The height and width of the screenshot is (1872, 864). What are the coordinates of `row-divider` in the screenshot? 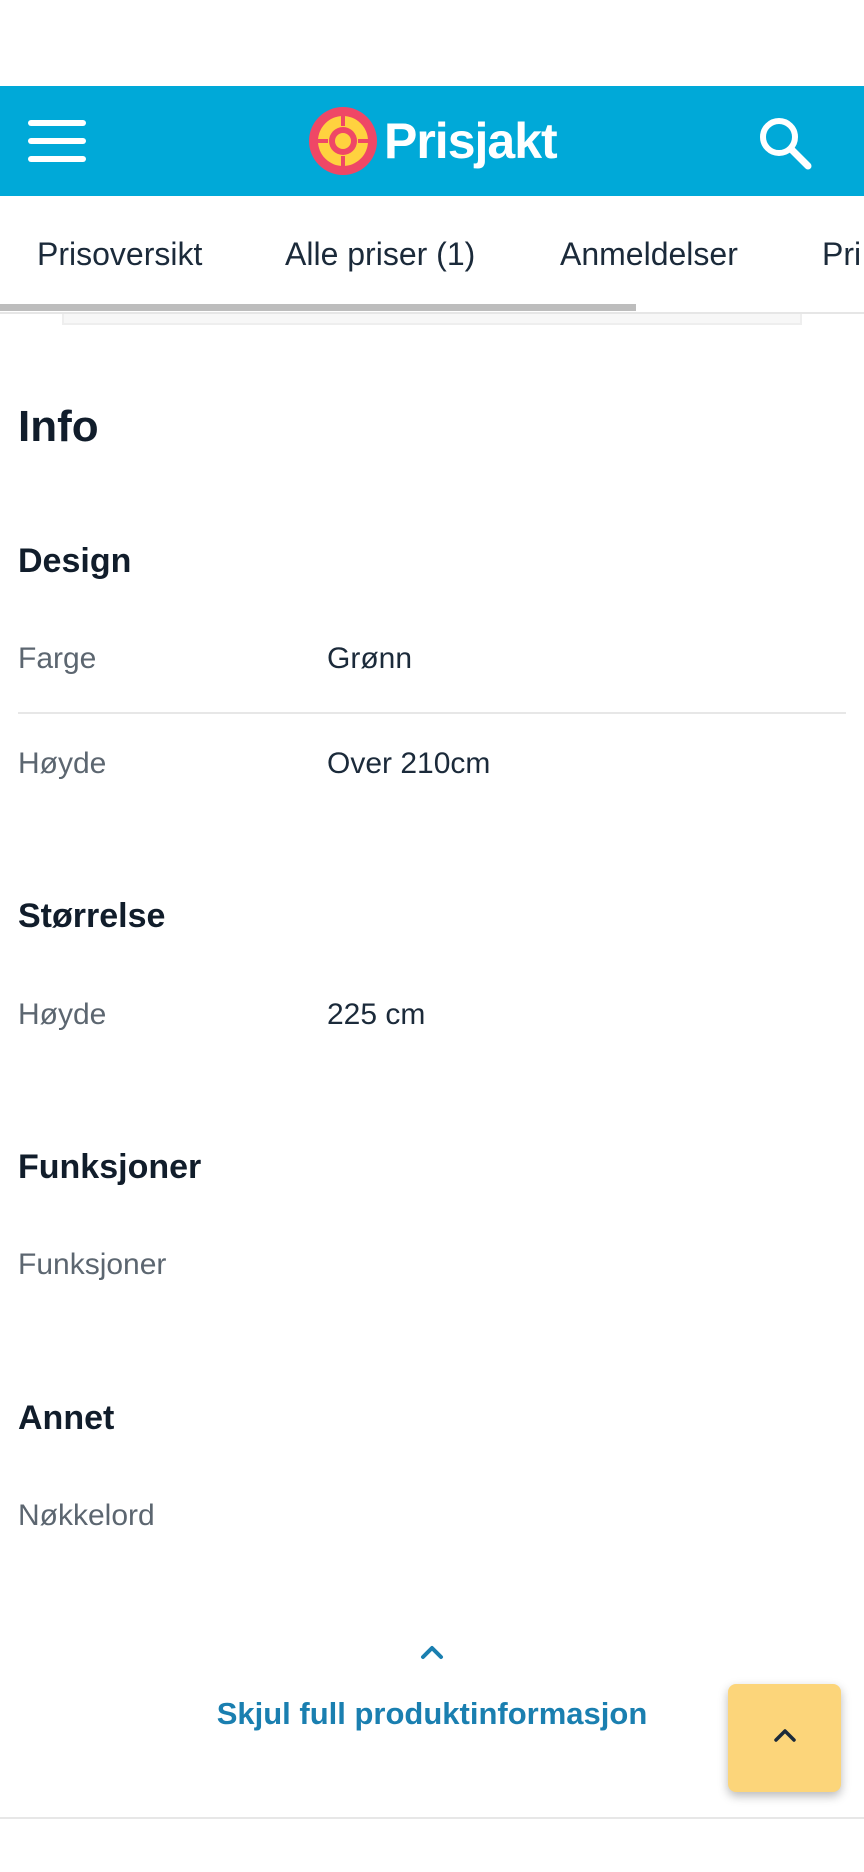 It's located at (432, 713).